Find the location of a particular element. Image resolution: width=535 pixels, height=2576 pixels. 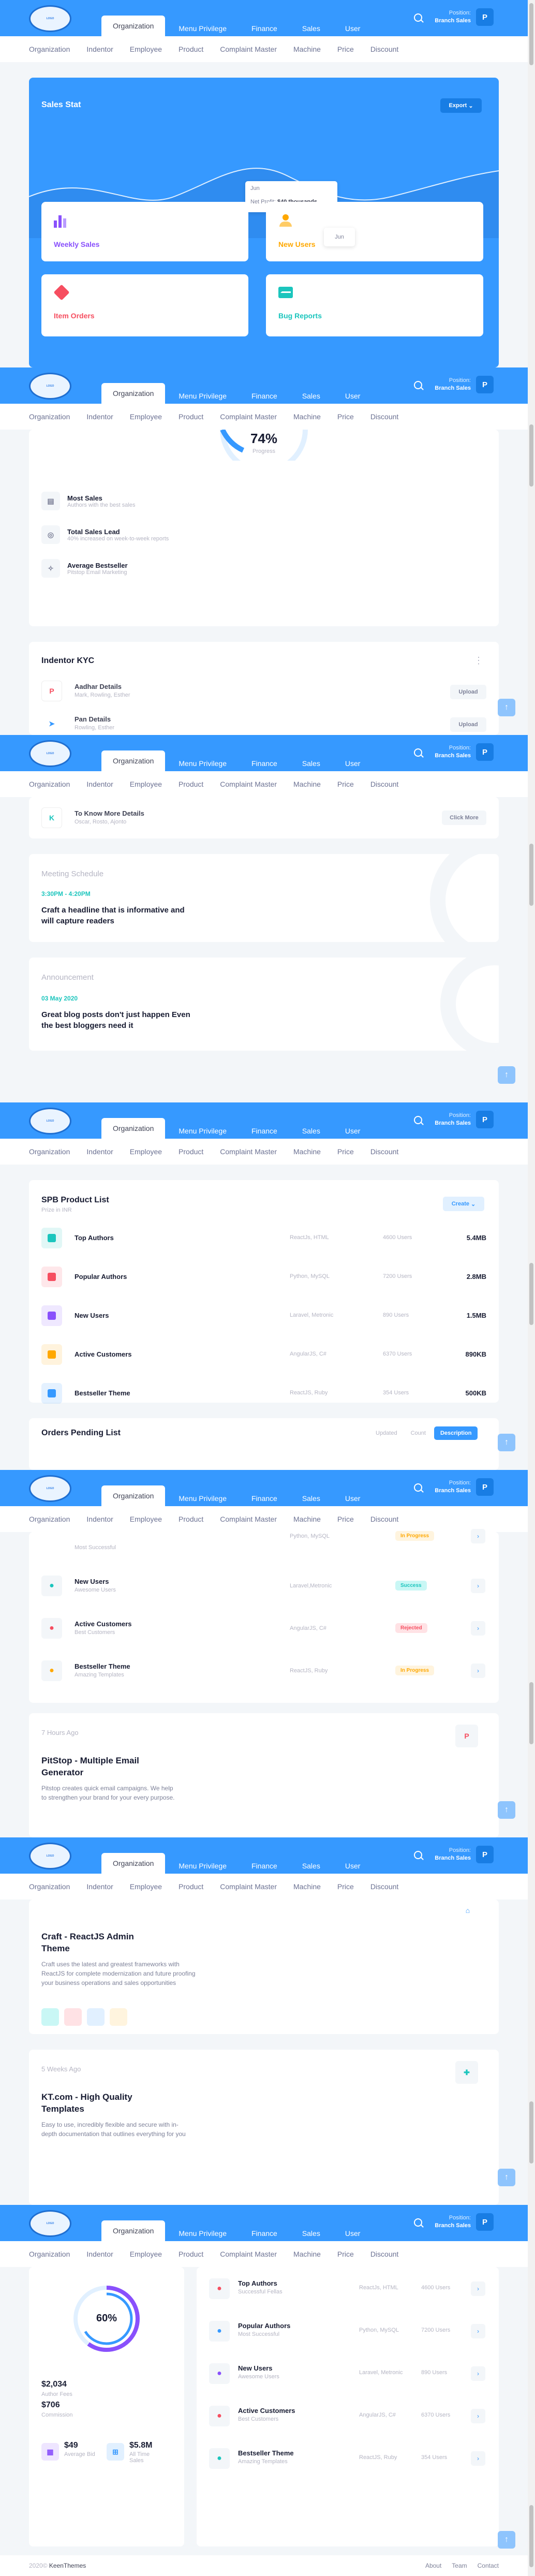

author-name: Bestseller Theme is located at coordinates (266, 2453).